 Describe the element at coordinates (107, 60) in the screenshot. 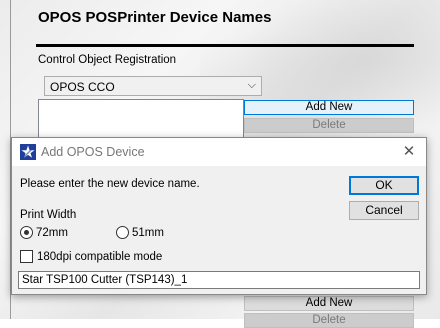

I see `control-object-registration-label: Control Object Registration` at that location.